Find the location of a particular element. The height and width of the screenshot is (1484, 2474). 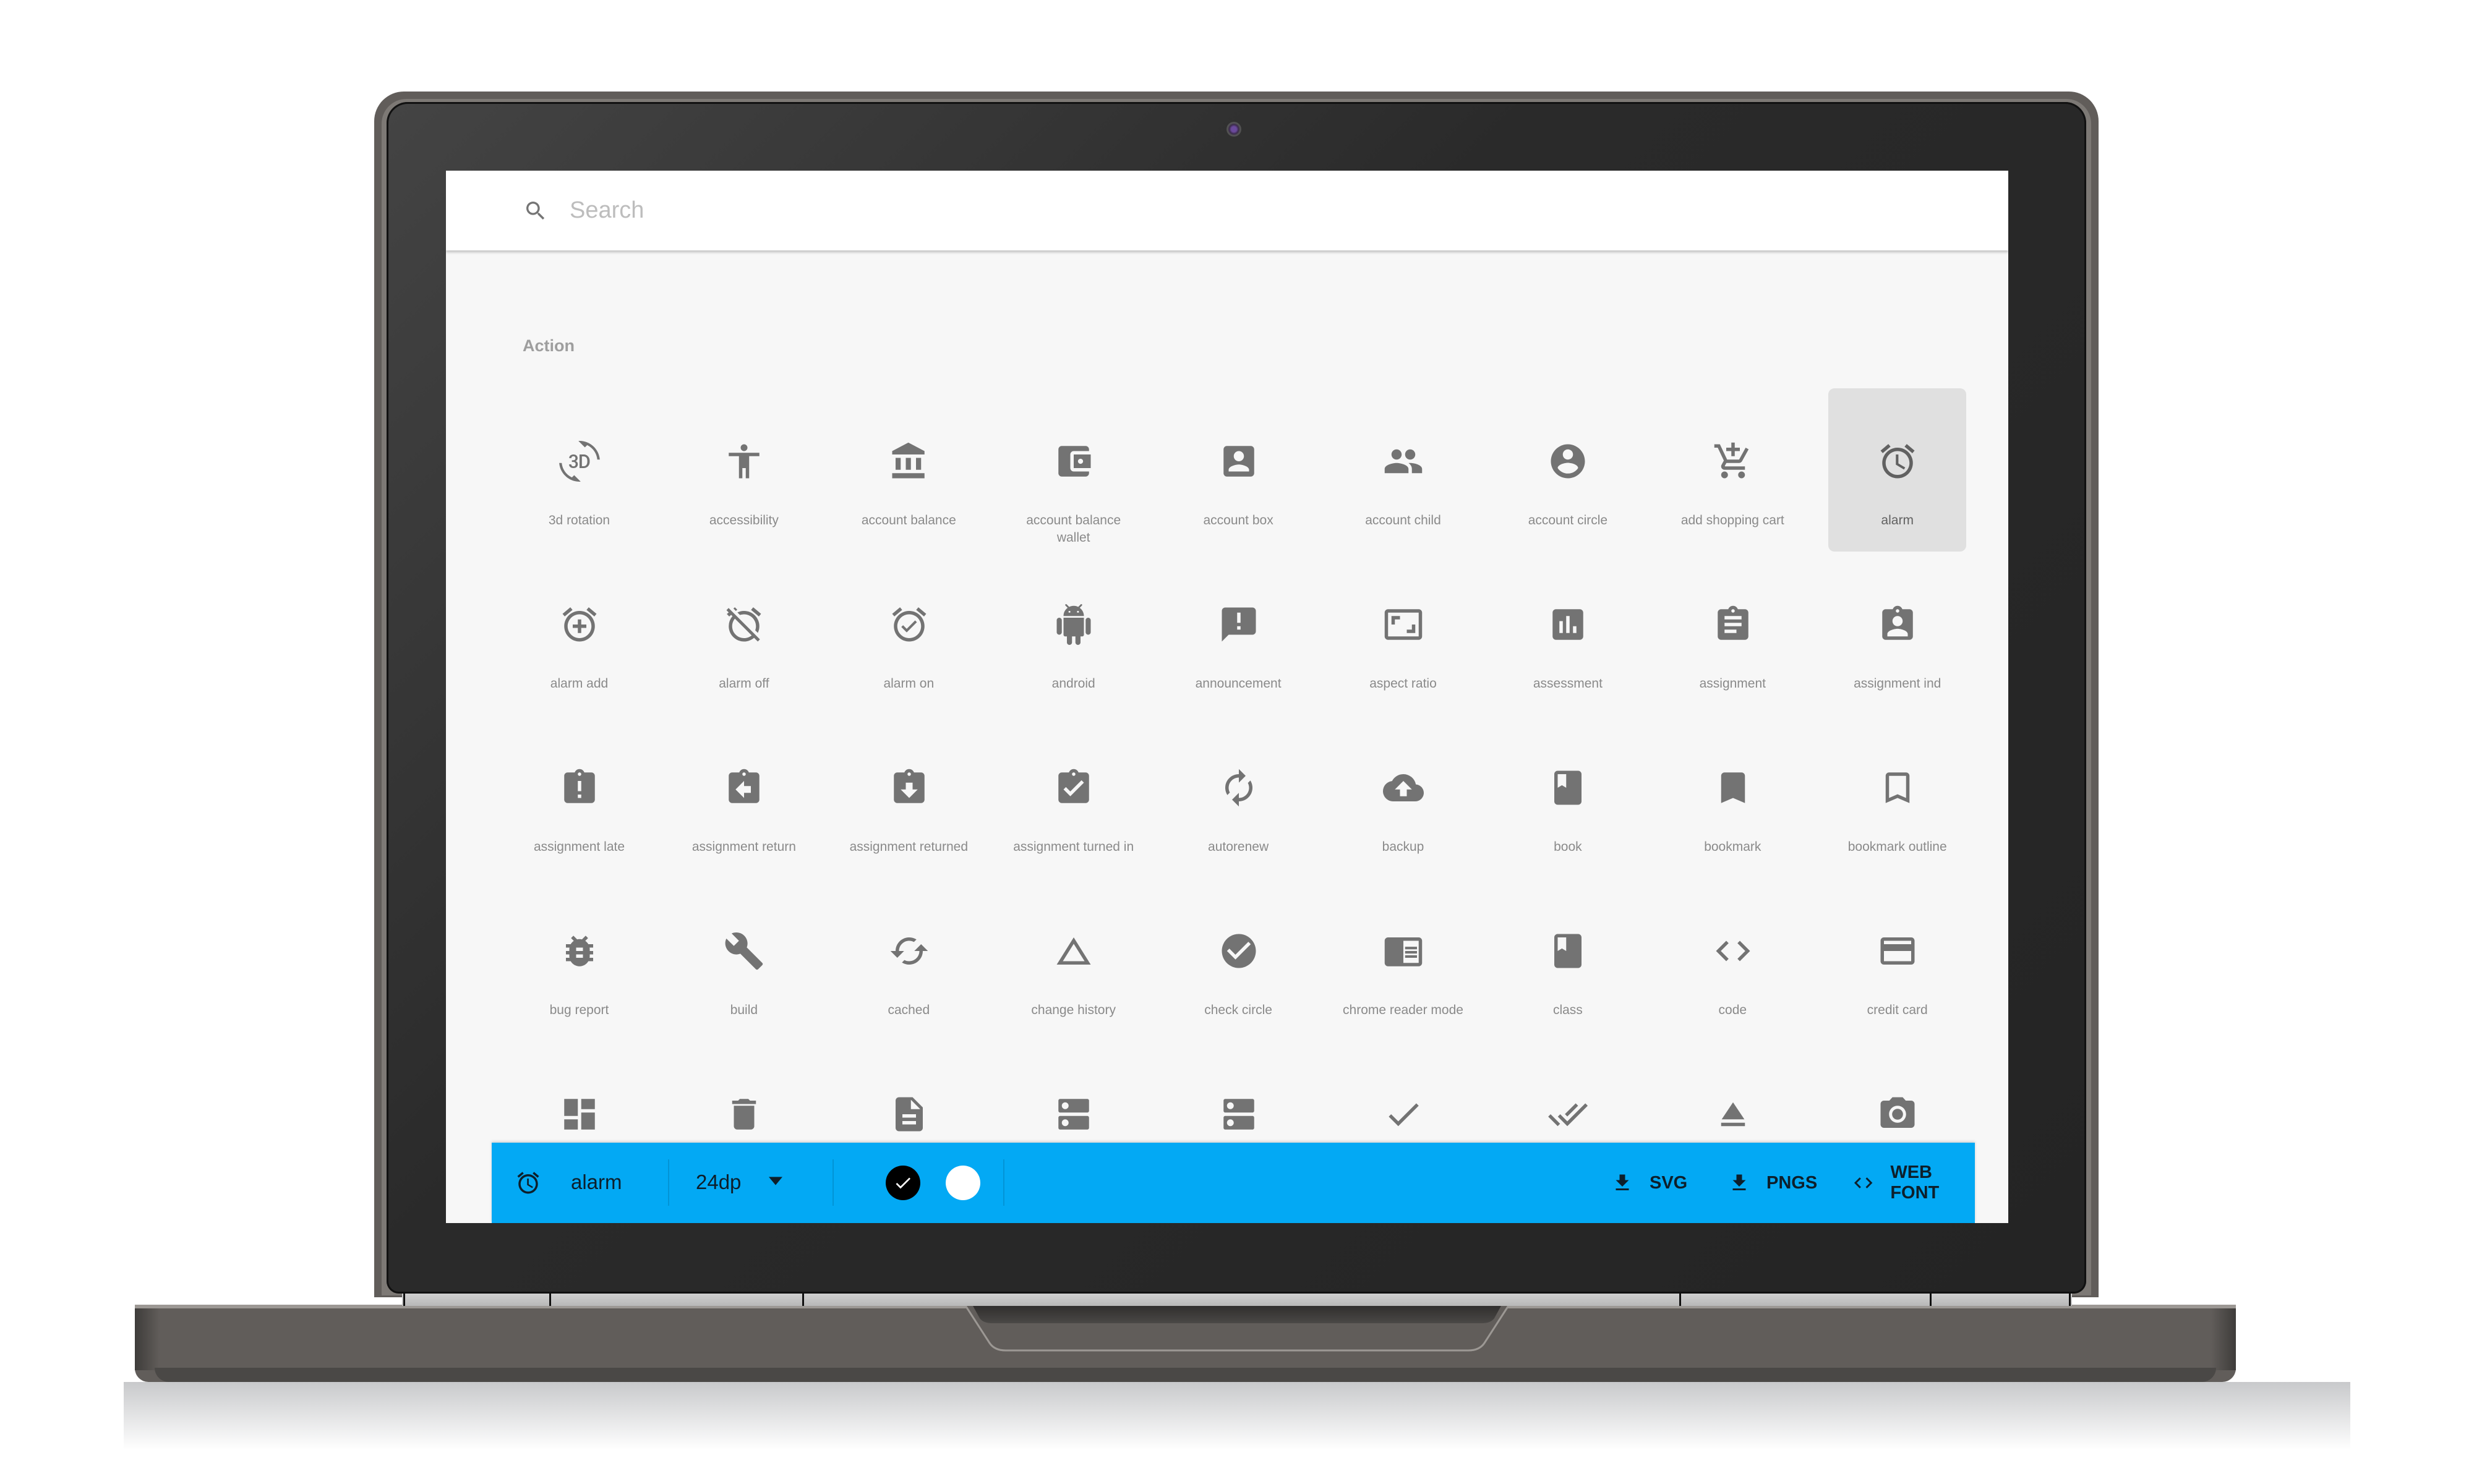

icon-tile: code is located at coordinates (1733, 959).